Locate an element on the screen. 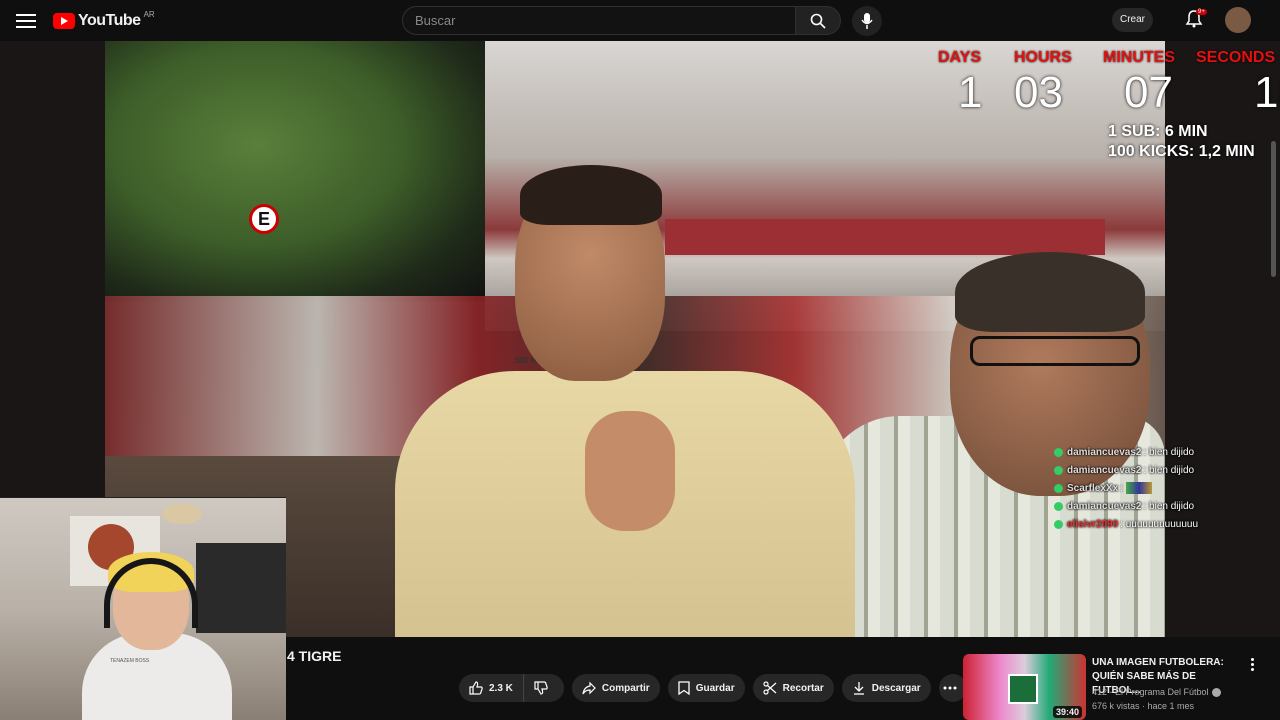 Image resolution: width=1280 pixels, height=720 pixels. like-count: 2.3 K is located at coordinates (501, 688).